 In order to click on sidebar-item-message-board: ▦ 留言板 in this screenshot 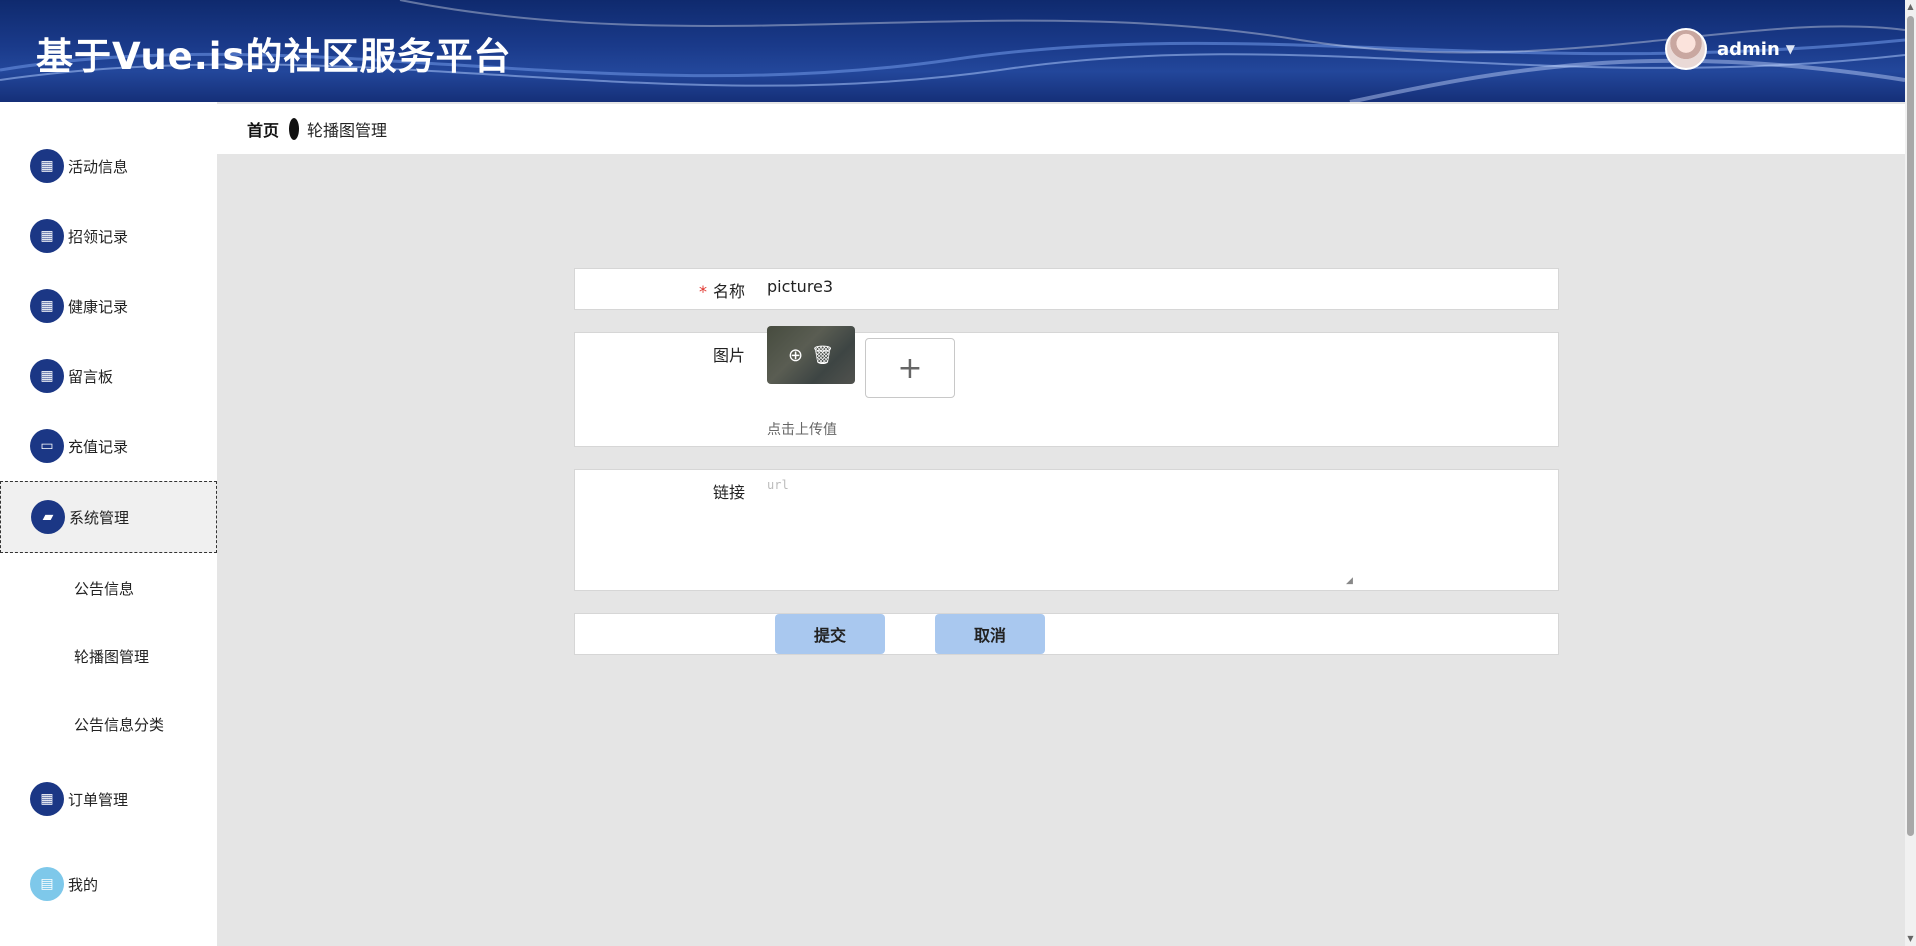, I will do `click(108, 376)`.